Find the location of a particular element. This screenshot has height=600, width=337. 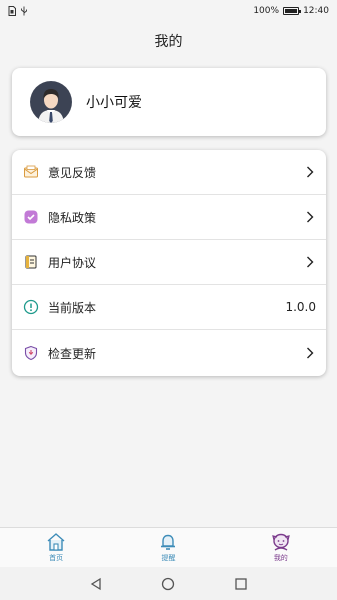

status-right: 100% 12:40 is located at coordinates (291, 11).